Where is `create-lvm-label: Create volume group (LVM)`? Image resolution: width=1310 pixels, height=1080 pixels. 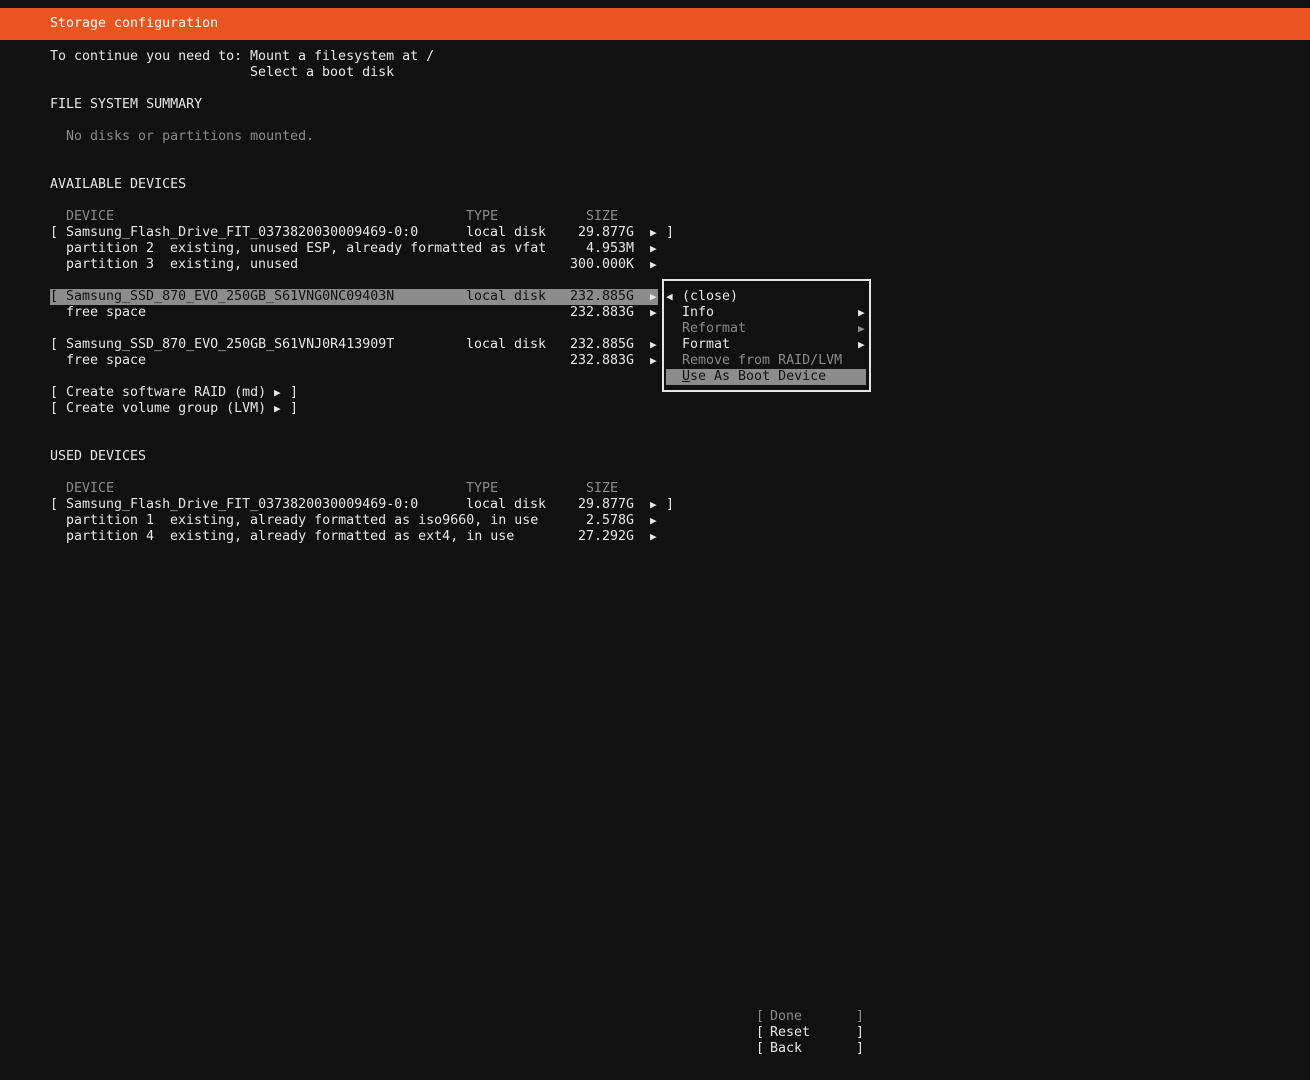
create-lvm-label: Create volume group (LVM) is located at coordinates (166, 408).